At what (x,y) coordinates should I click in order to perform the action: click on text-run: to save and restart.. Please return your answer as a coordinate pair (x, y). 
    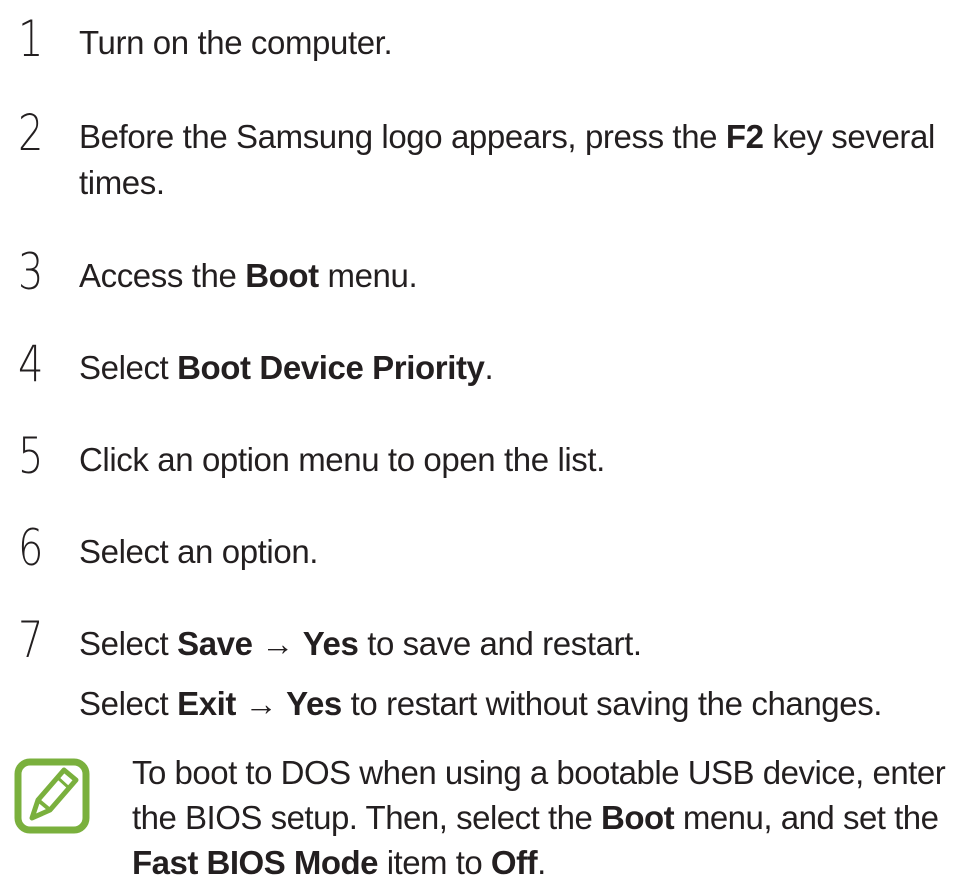
    Looking at the image, I should click on (500, 643).